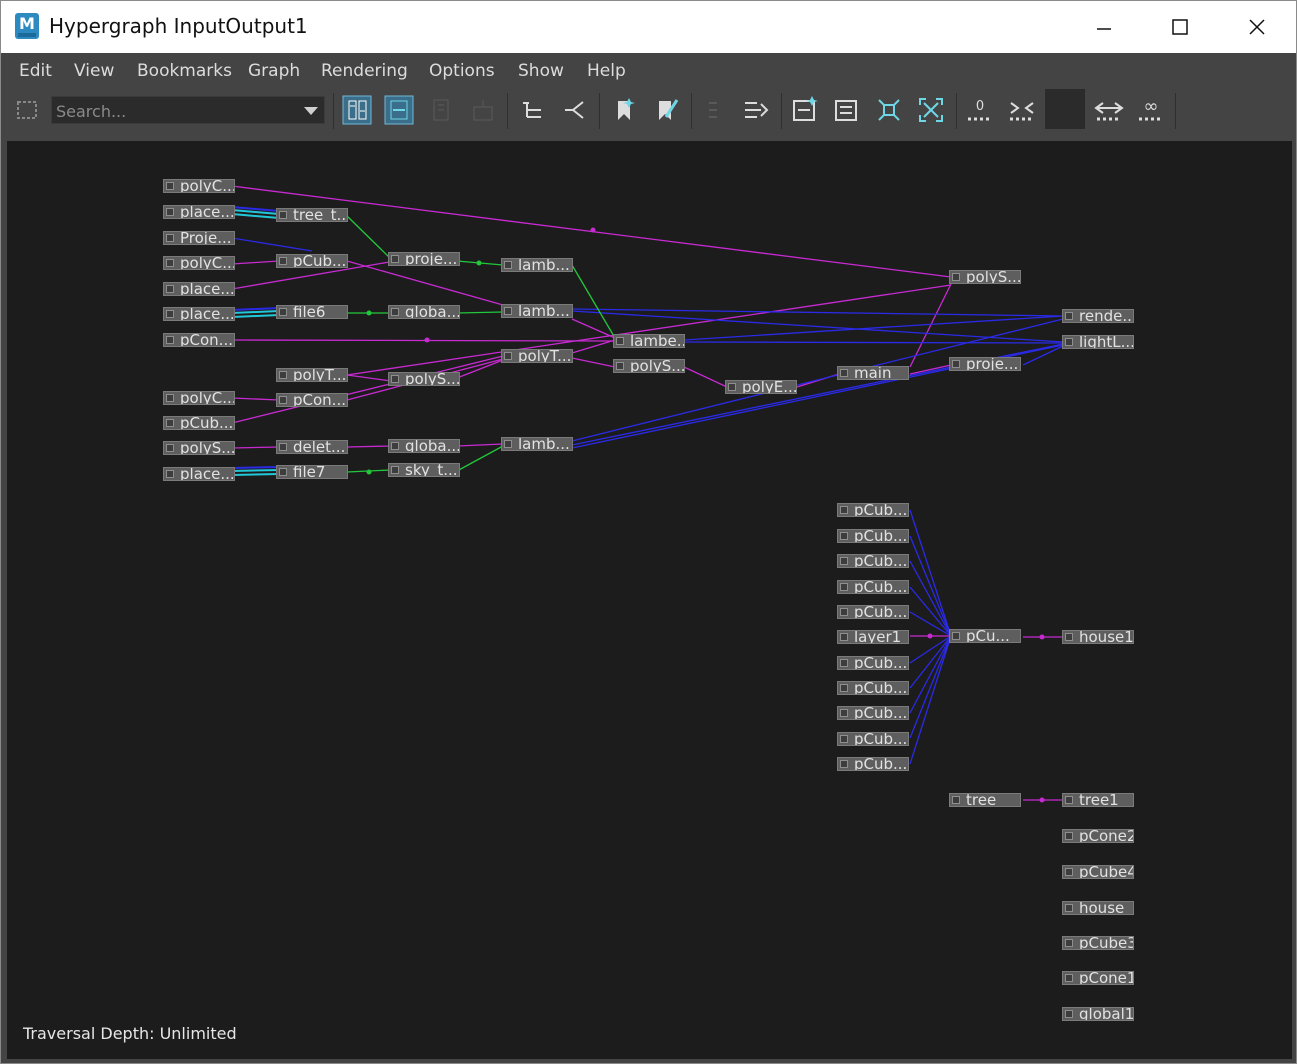  What do you see at coordinates (1257, 27) in the screenshot?
I see `close-button` at bounding box center [1257, 27].